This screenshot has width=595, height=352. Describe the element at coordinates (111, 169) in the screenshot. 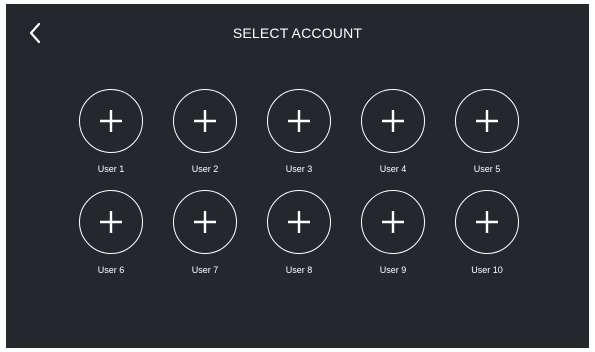

I see `account-label: User 1` at that location.